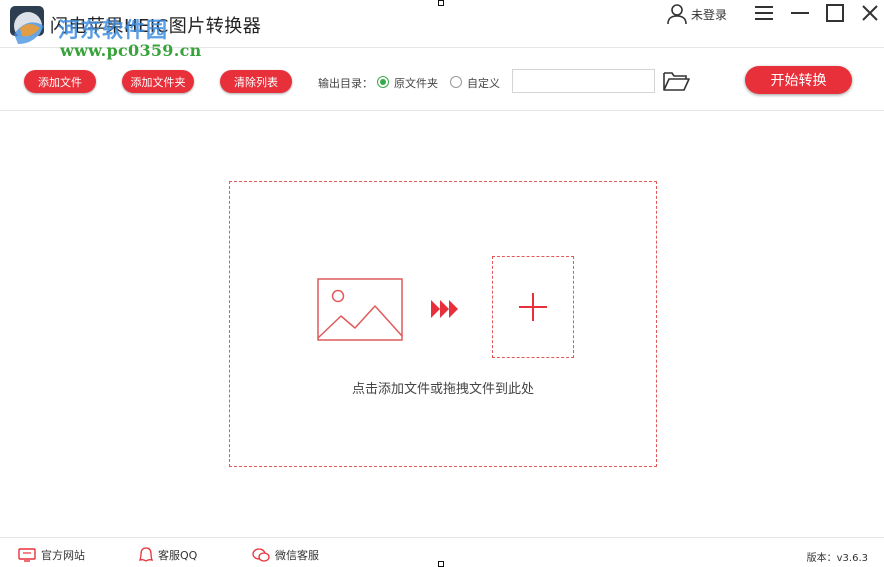 This screenshot has width=884, height=567. What do you see at coordinates (261, 555) in the screenshot?
I see `wechat-icon` at bounding box center [261, 555].